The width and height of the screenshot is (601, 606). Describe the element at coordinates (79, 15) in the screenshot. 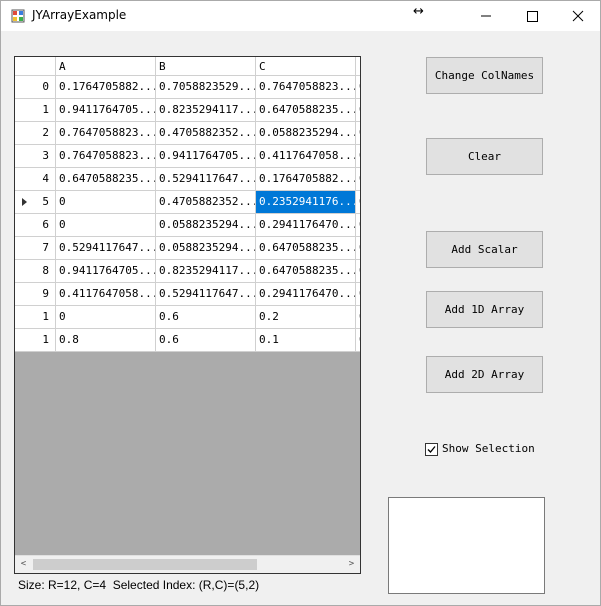

I see `window-title: JYArrayExample` at that location.